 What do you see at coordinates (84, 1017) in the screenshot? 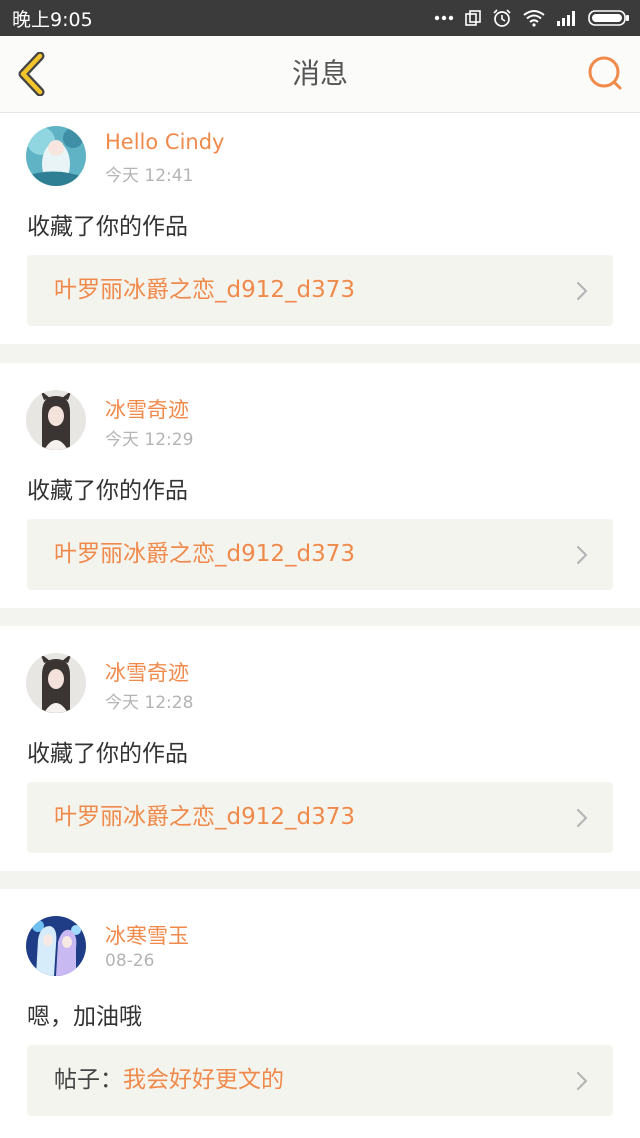
I see `message-text: 嗯，加油哦` at bounding box center [84, 1017].